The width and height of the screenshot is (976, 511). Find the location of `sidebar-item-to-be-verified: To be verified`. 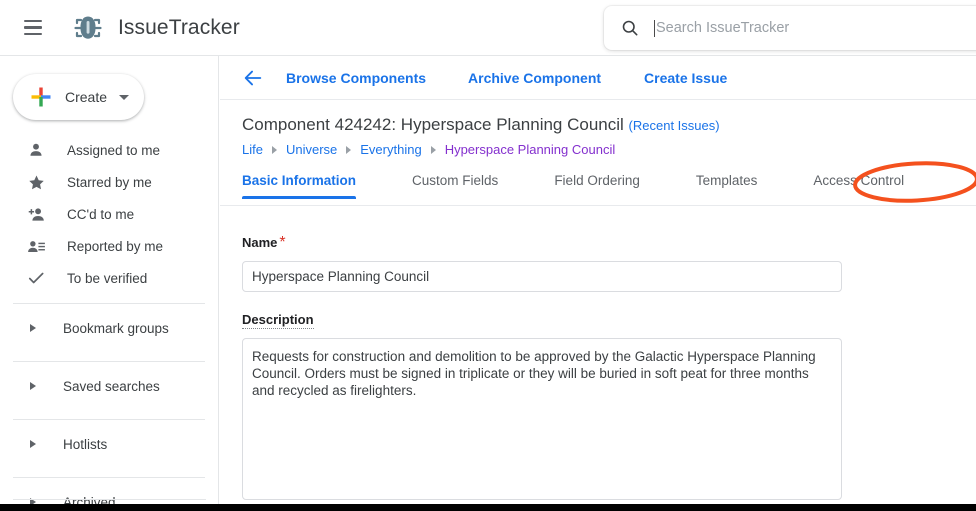

sidebar-item-to-be-verified: To be verified is located at coordinates (109, 278).